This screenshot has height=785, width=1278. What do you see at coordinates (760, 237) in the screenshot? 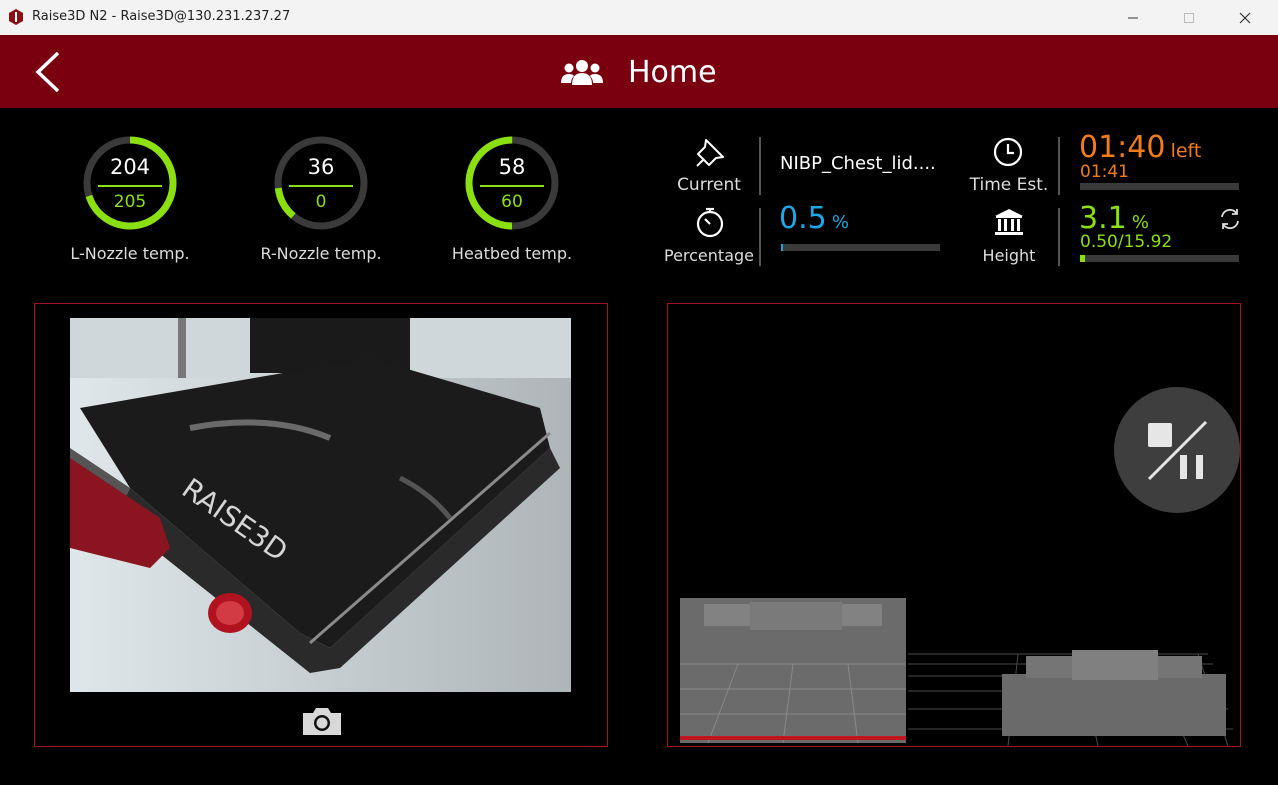
I see `percentage-separator` at bounding box center [760, 237].